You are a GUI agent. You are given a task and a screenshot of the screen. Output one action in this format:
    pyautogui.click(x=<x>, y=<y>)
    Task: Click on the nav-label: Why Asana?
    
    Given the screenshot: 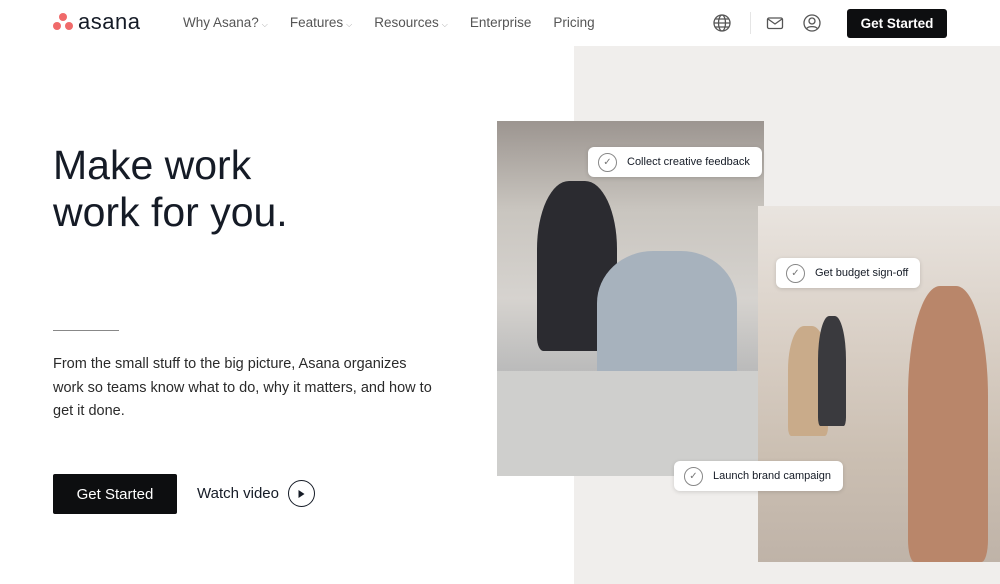 What is the action you would take?
    pyautogui.click(x=221, y=22)
    